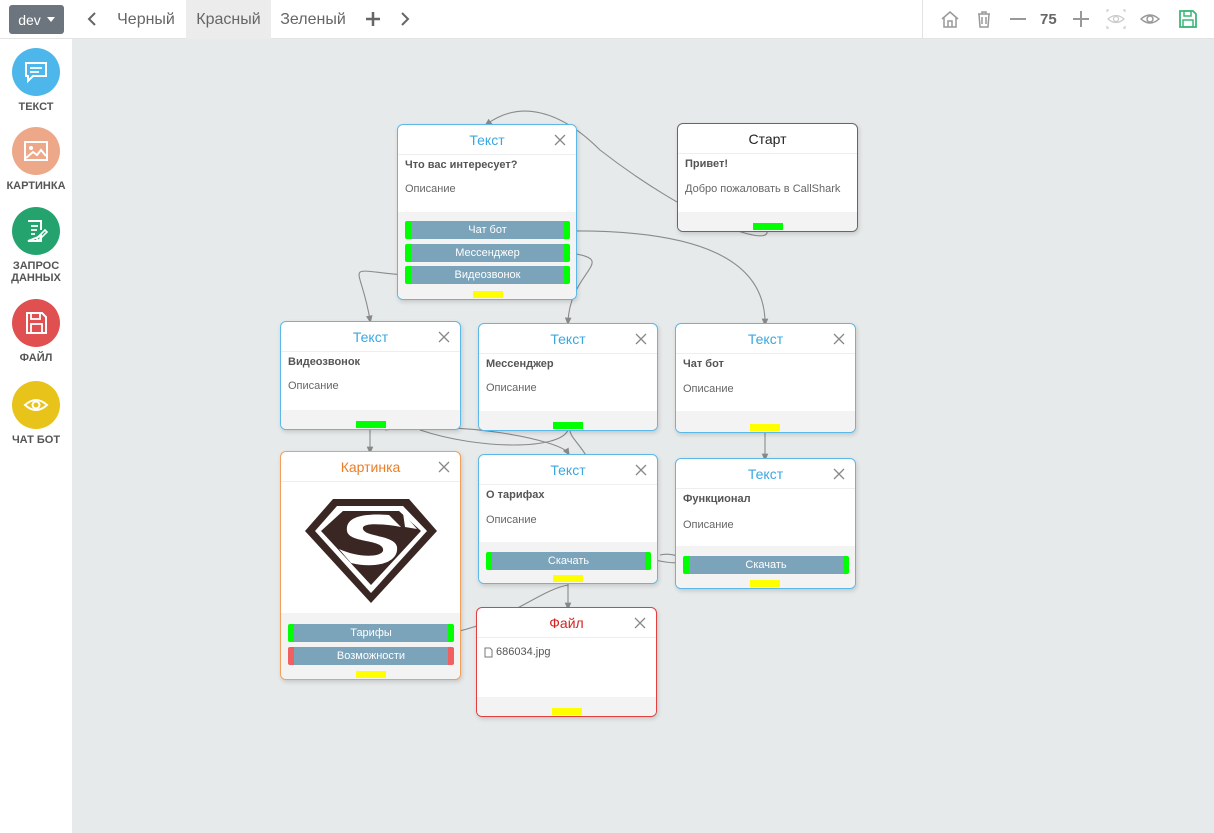 This screenshot has height=833, width=1214. Describe the element at coordinates (488, 652) in the screenshot. I see `file-icon` at that location.